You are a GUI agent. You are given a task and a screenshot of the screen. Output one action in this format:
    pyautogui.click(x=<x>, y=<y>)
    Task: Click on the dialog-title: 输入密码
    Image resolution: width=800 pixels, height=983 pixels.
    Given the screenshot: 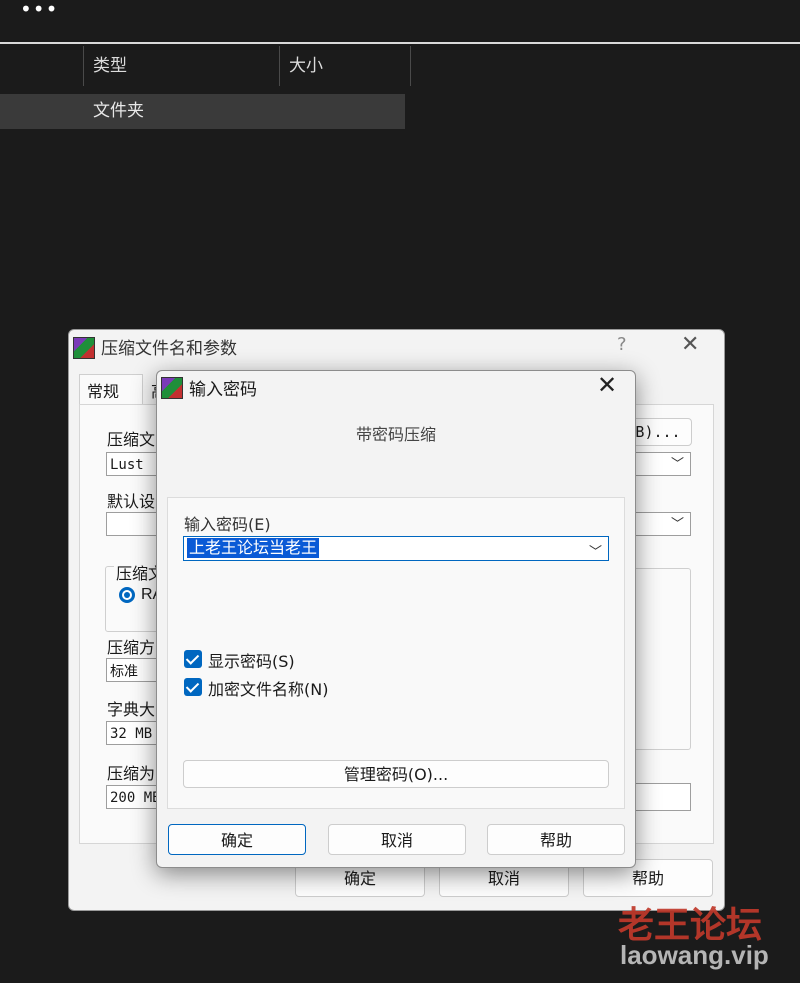 What is the action you would take?
    pyautogui.click(x=223, y=390)
    